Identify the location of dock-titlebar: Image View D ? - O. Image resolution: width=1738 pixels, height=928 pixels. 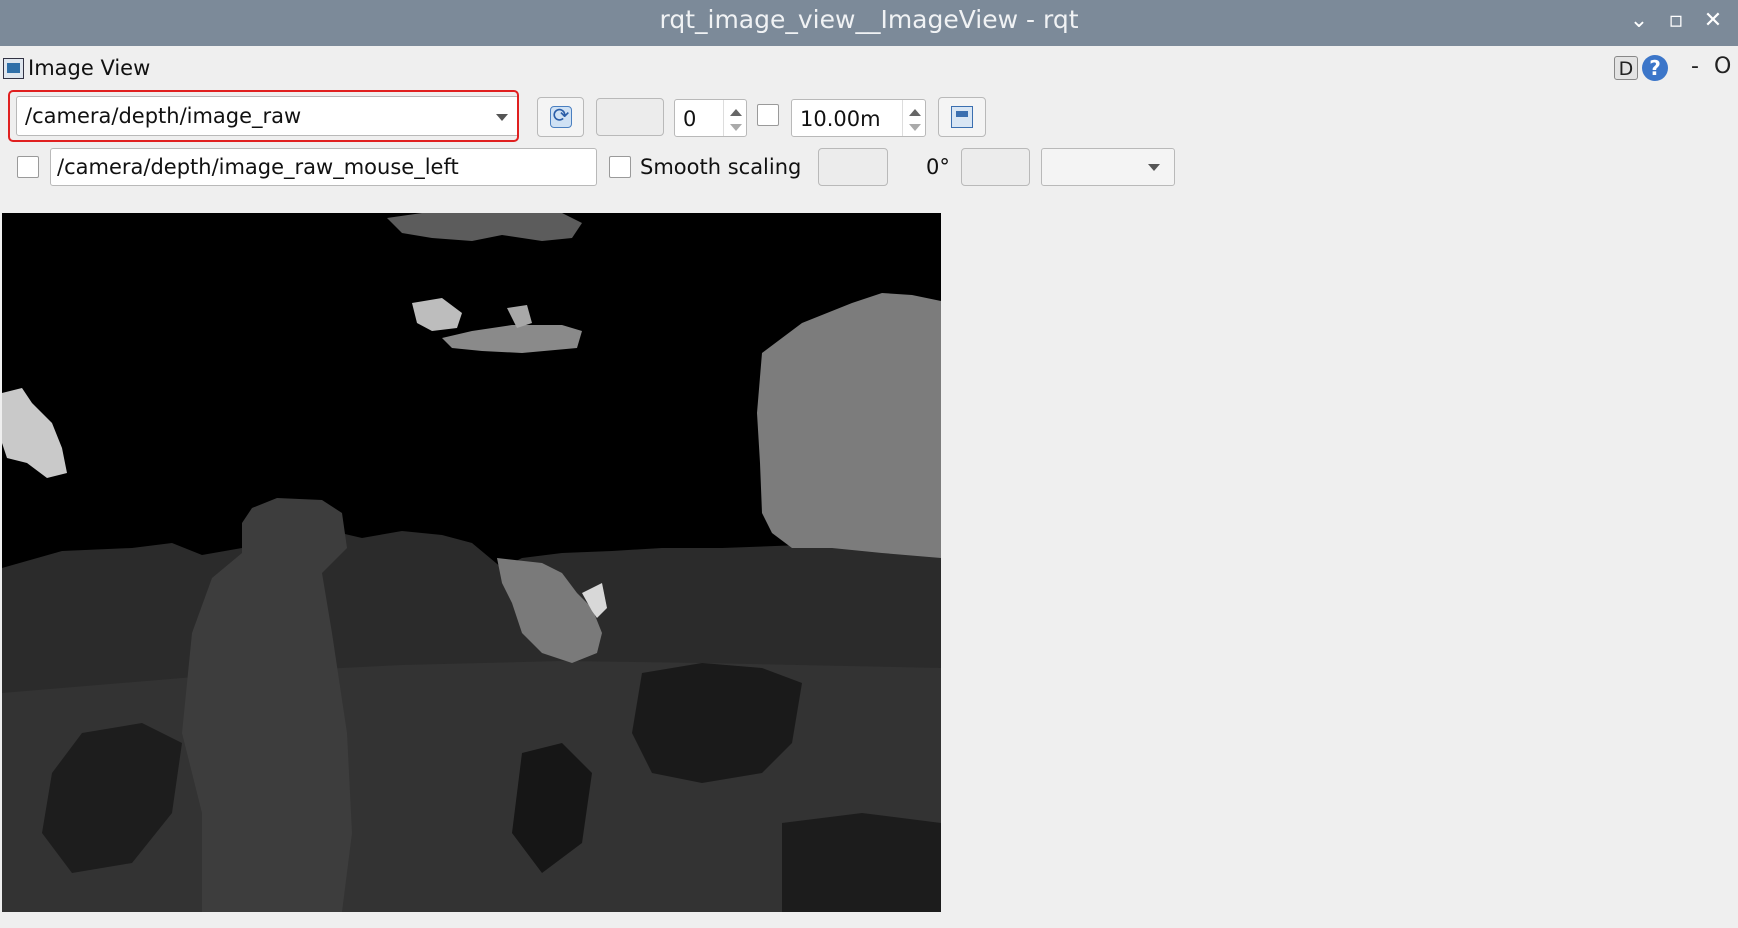
(869, 70).